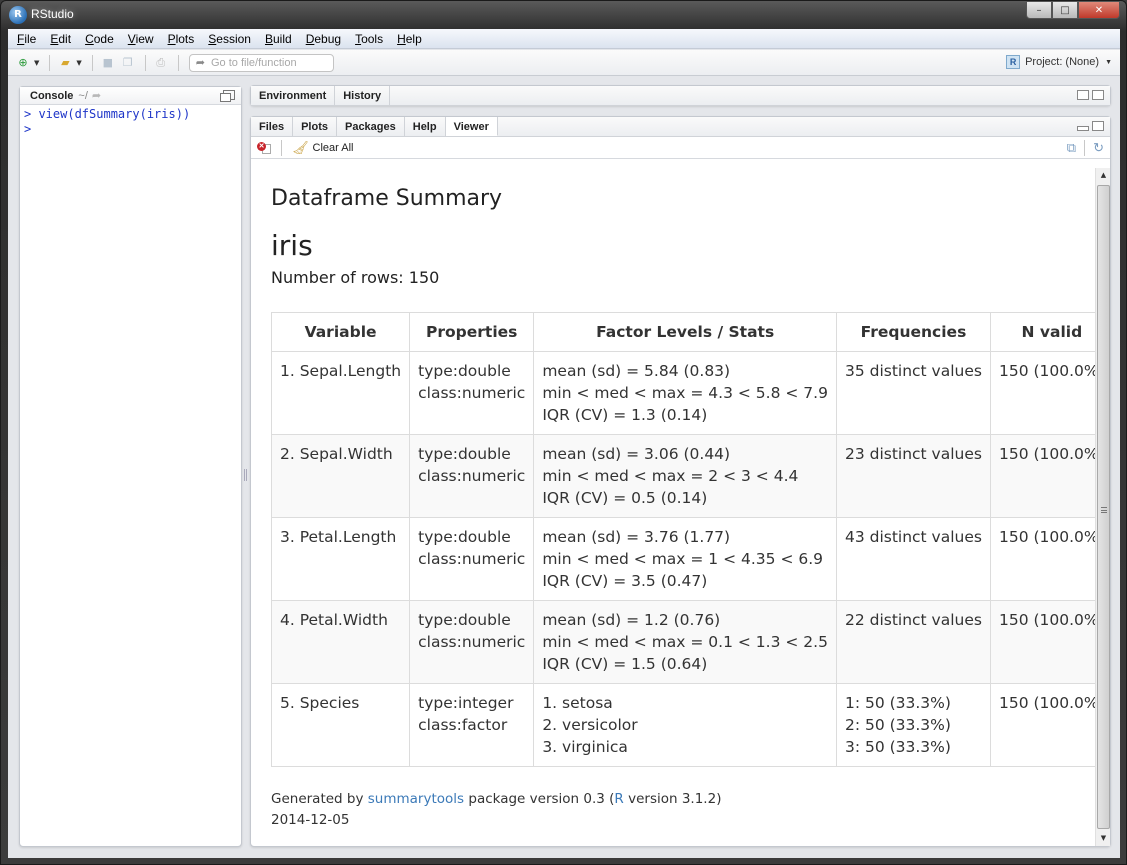 The height and width of the screenshot is (865, 1127). What do you see at coordinates (28, 129) in the screenshot?
I see `console-prompt: >` at bounding box center [28, 129].